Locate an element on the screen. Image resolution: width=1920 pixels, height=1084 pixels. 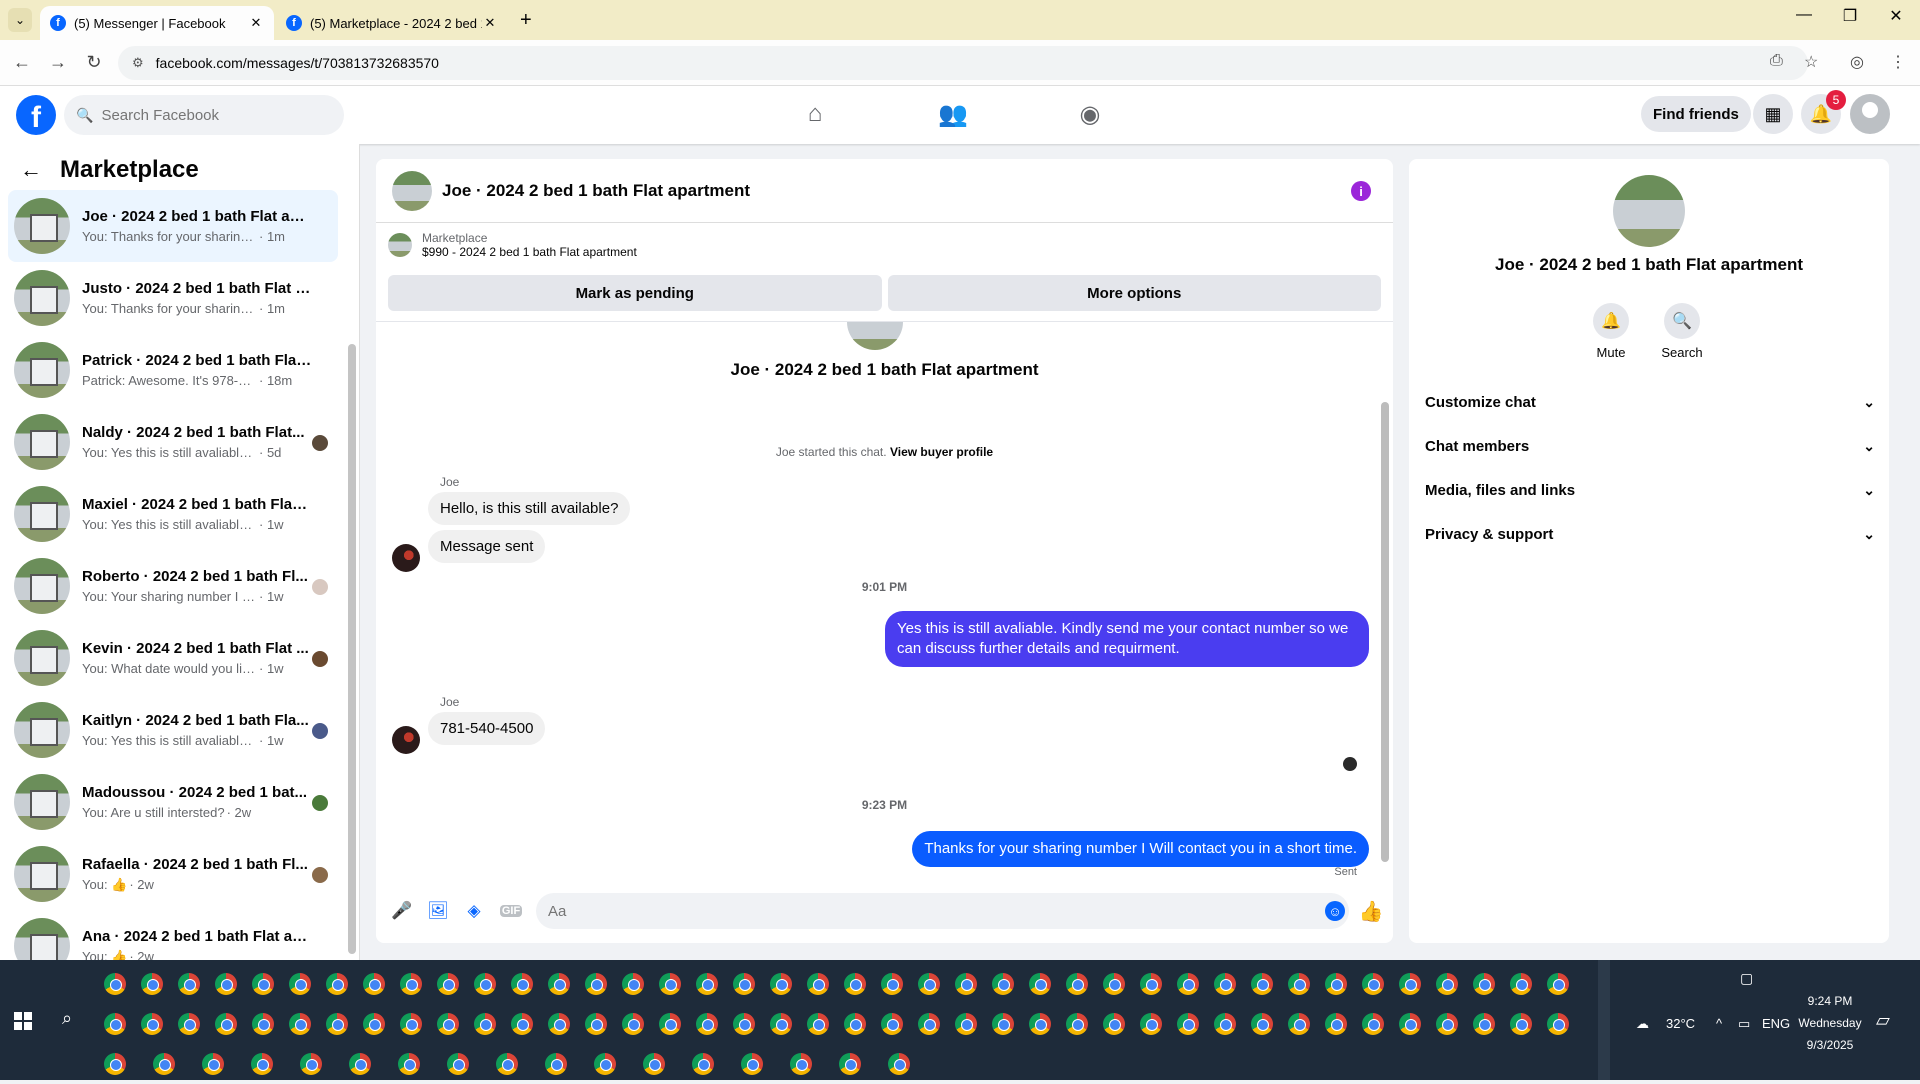
facebook-logo: f is located at coordinates (36, 115).